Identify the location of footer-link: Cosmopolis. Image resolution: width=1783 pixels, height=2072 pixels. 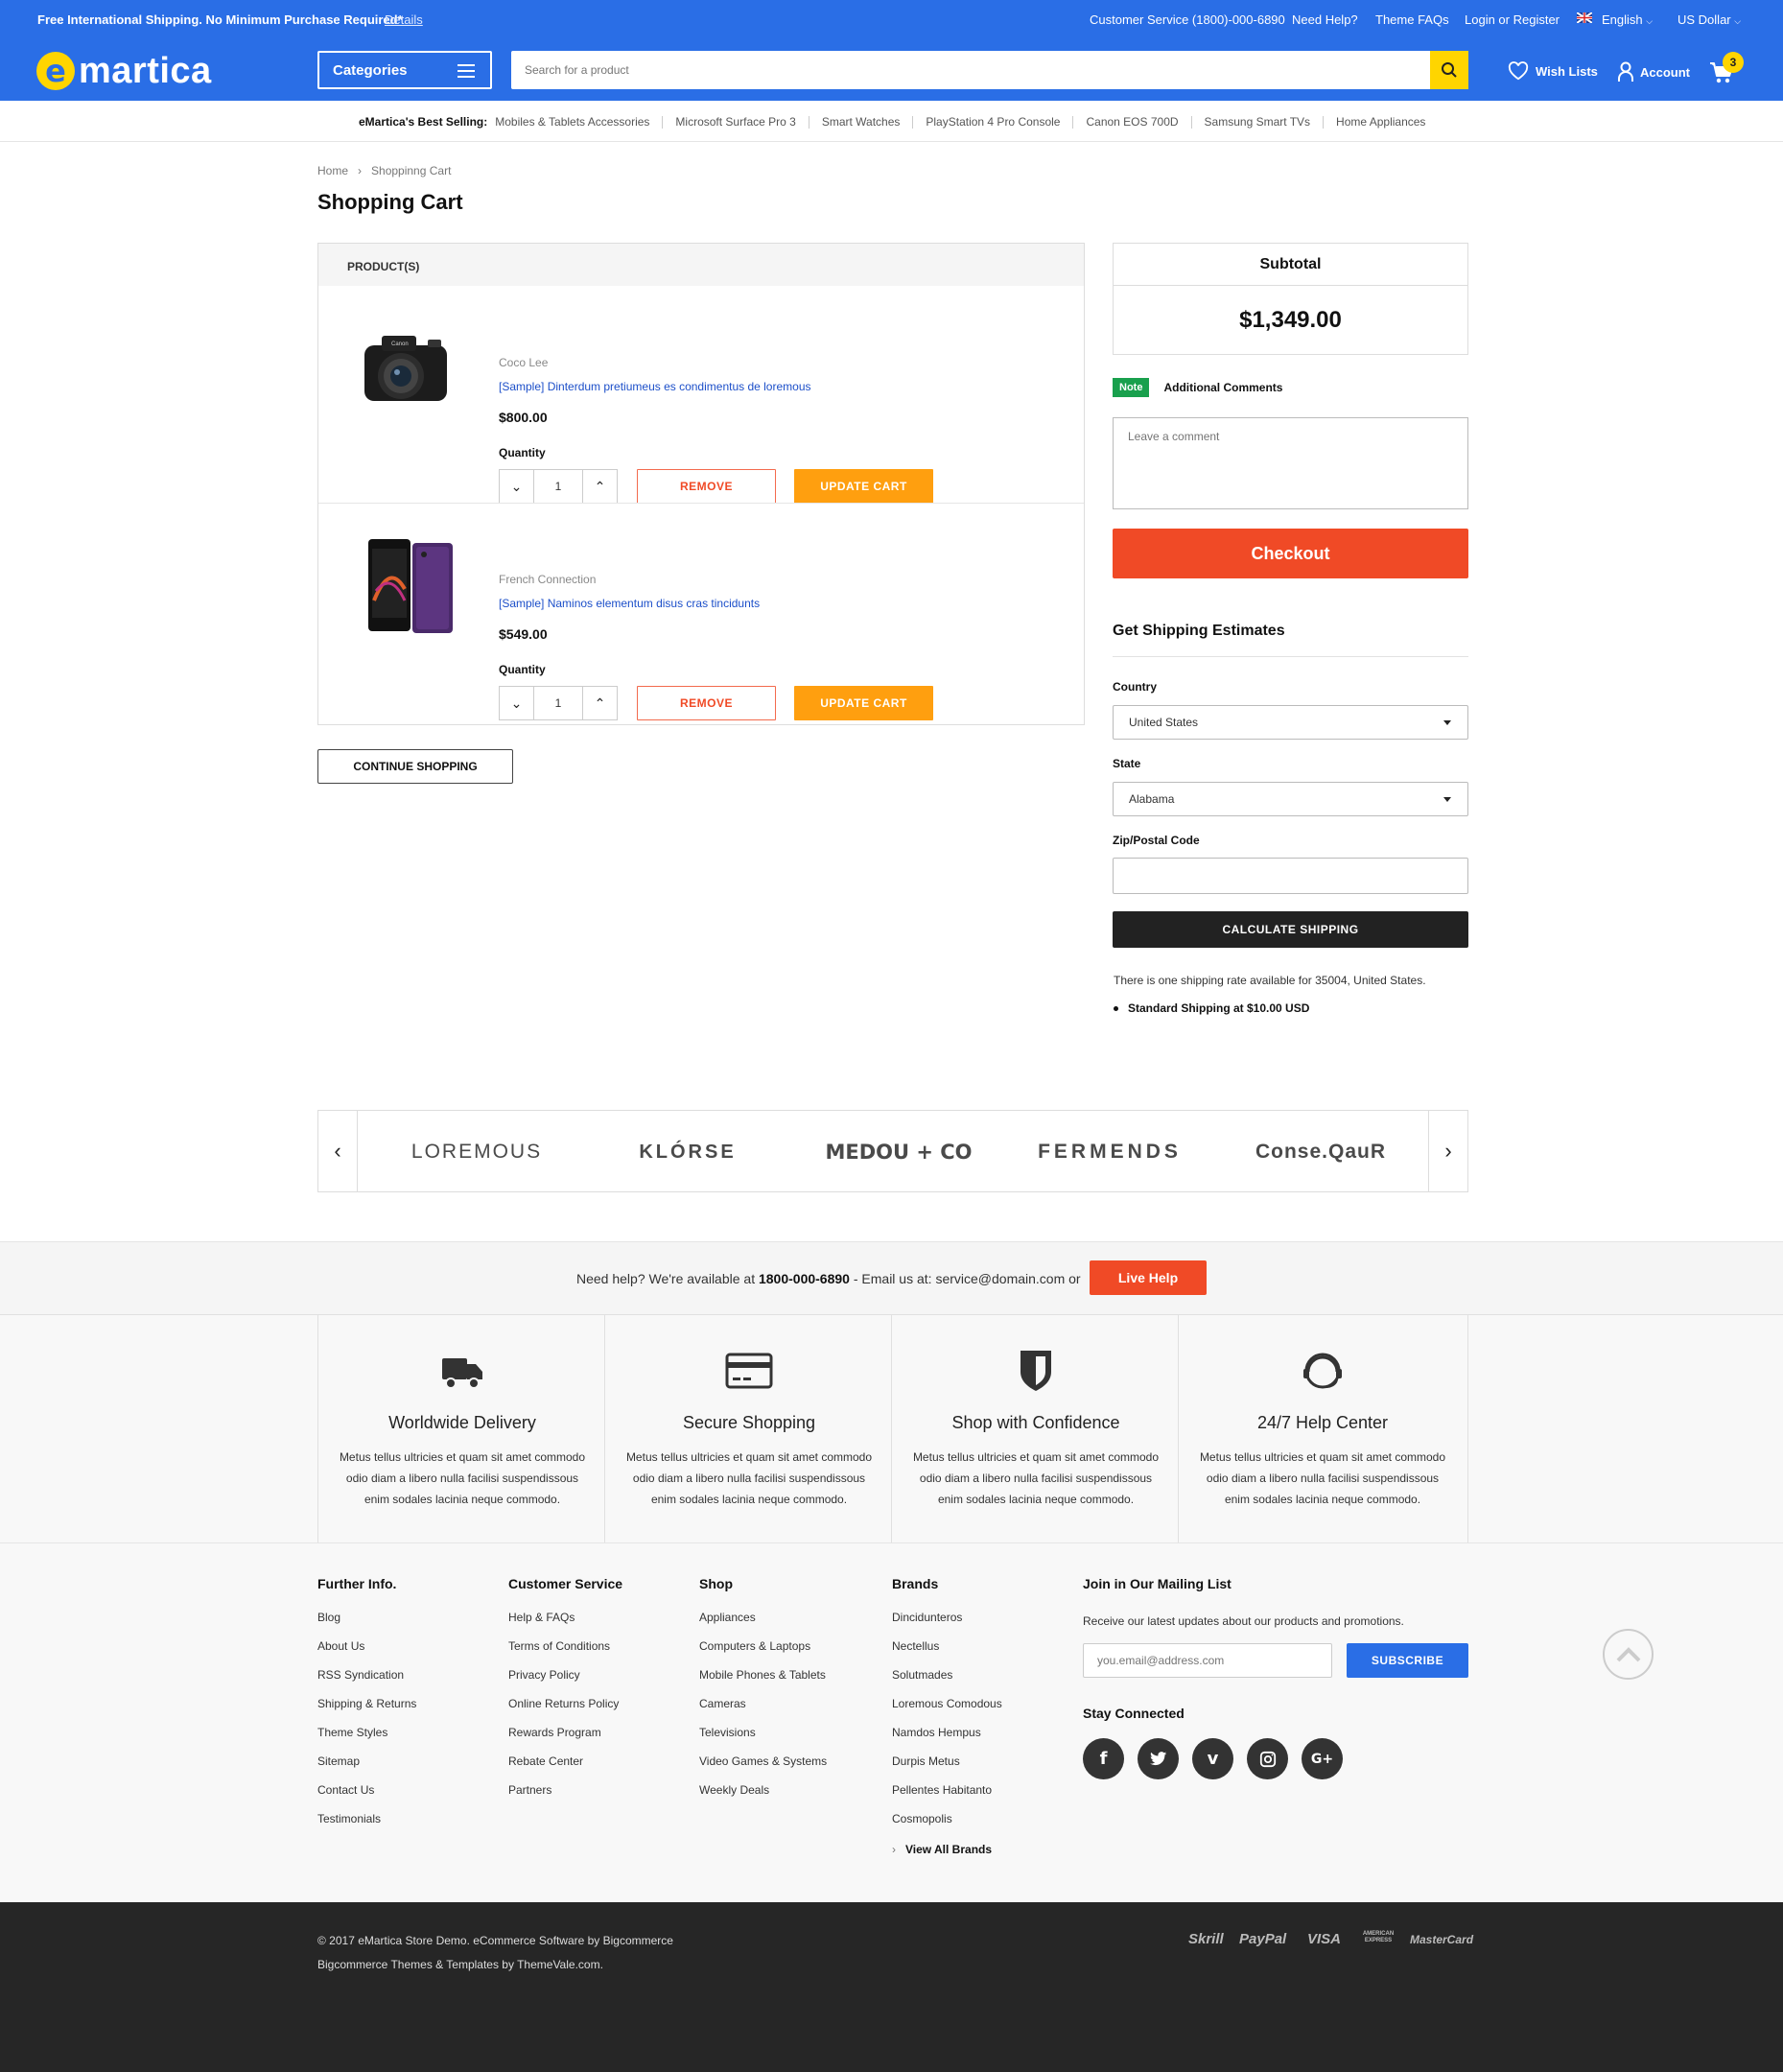
(947, 1826).